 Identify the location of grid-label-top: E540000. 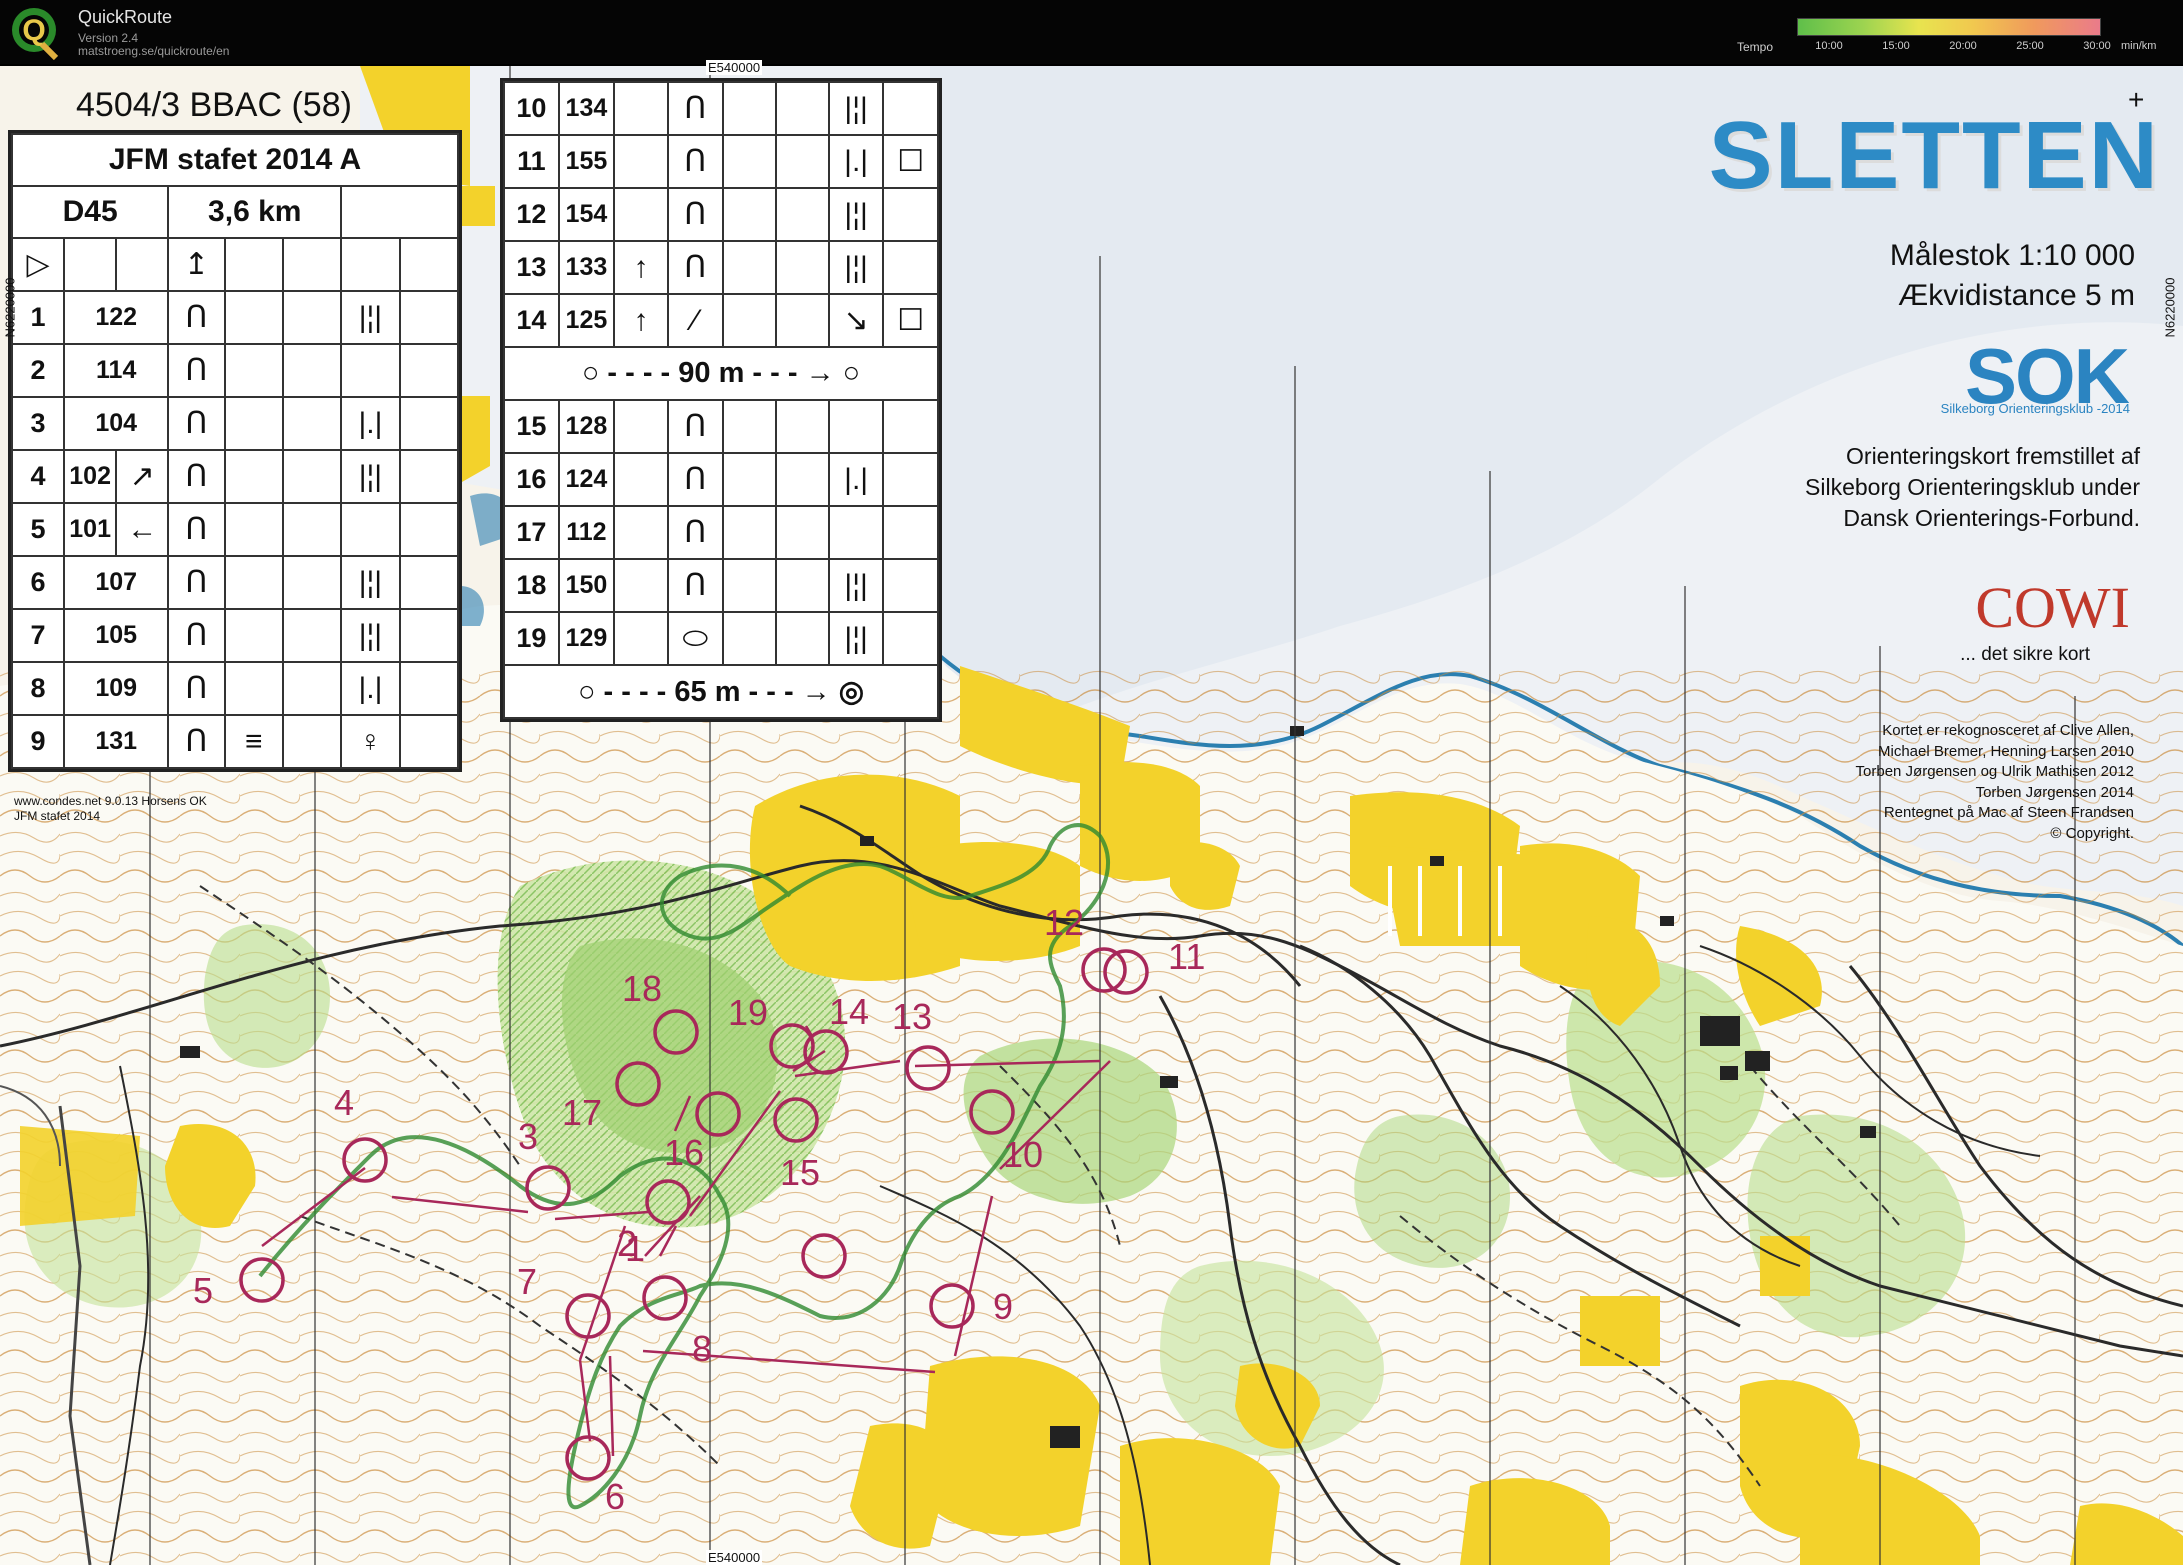
(734, 67).